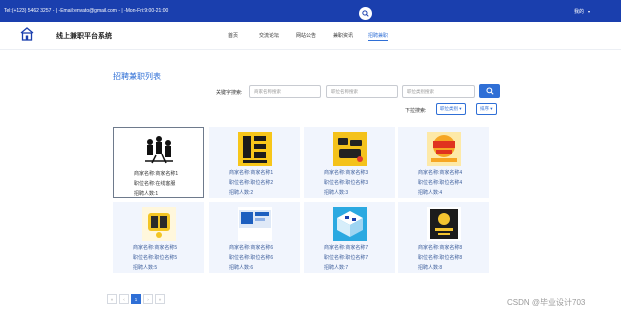  What do you see at coordinates (430, 268) in the screenshot?
I see `recruit-count: 招聘人数:8` at bounding box center [430, 268].